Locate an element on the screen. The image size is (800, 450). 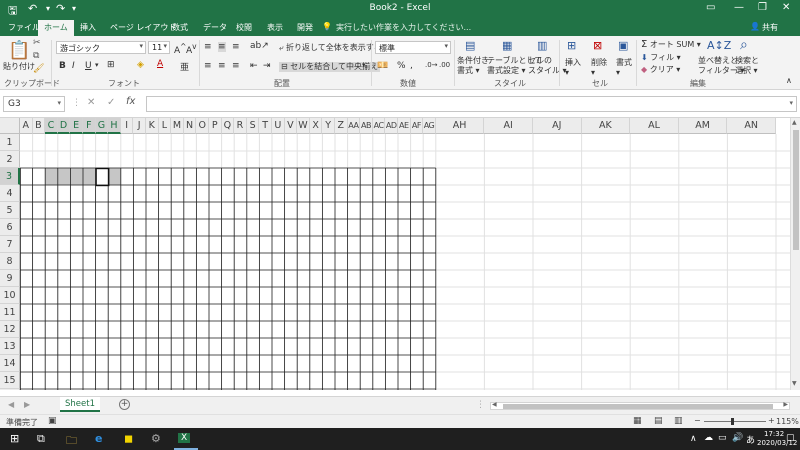
horizontal-scrollbar: ◀ ▶ is located at coordinates (640, 405).